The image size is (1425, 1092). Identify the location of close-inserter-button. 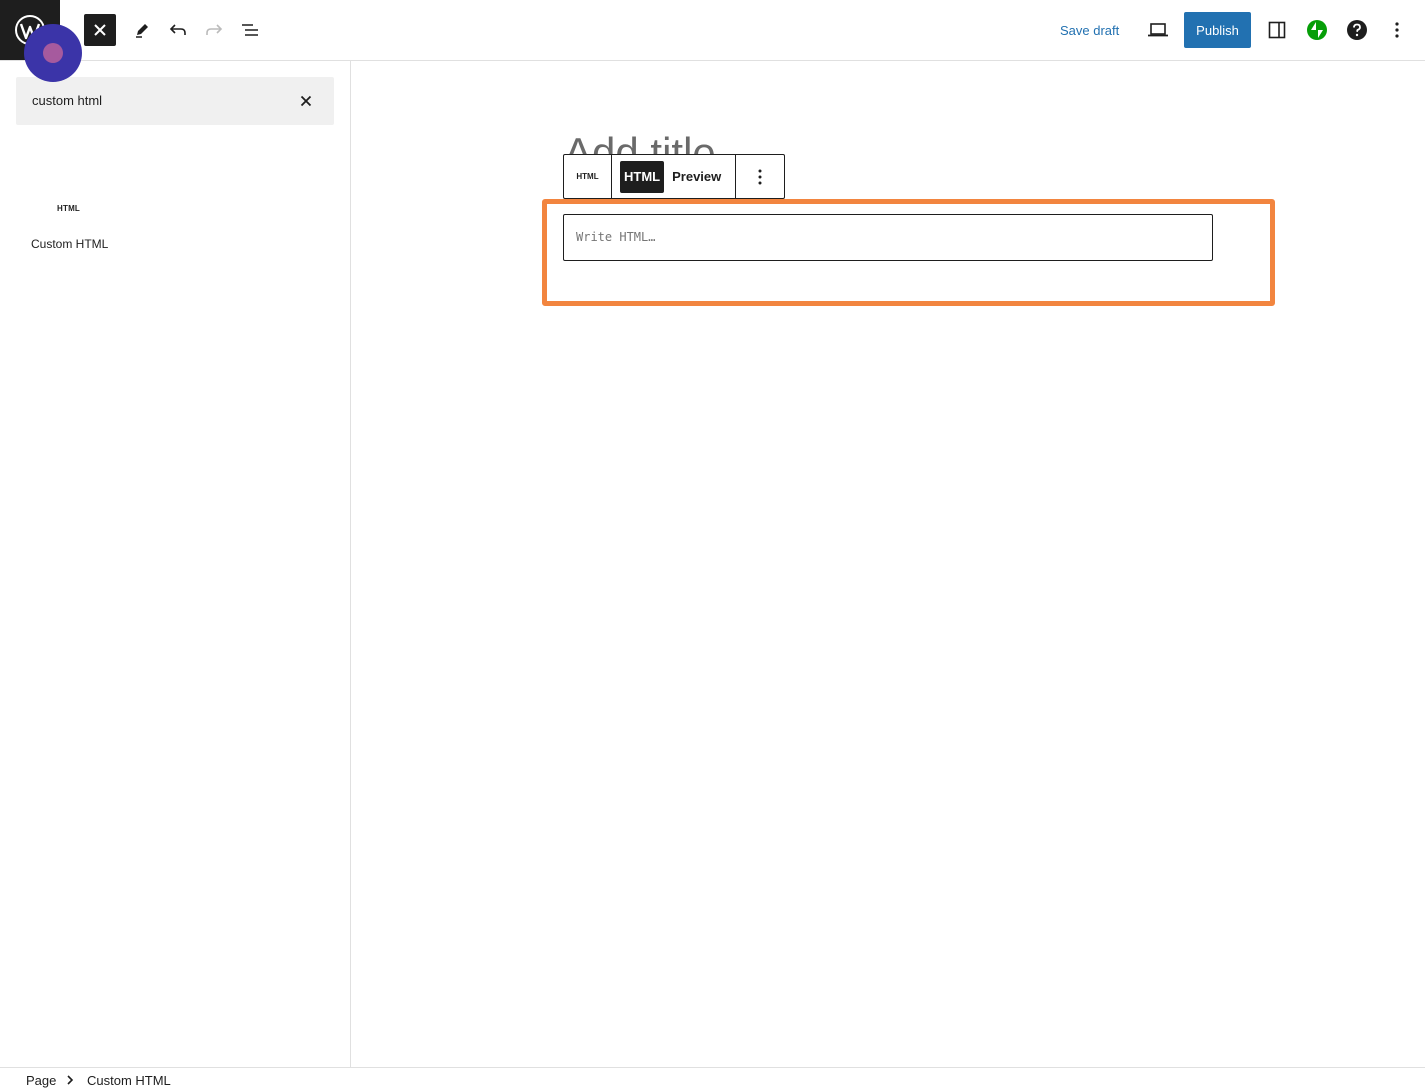
(100, 30).